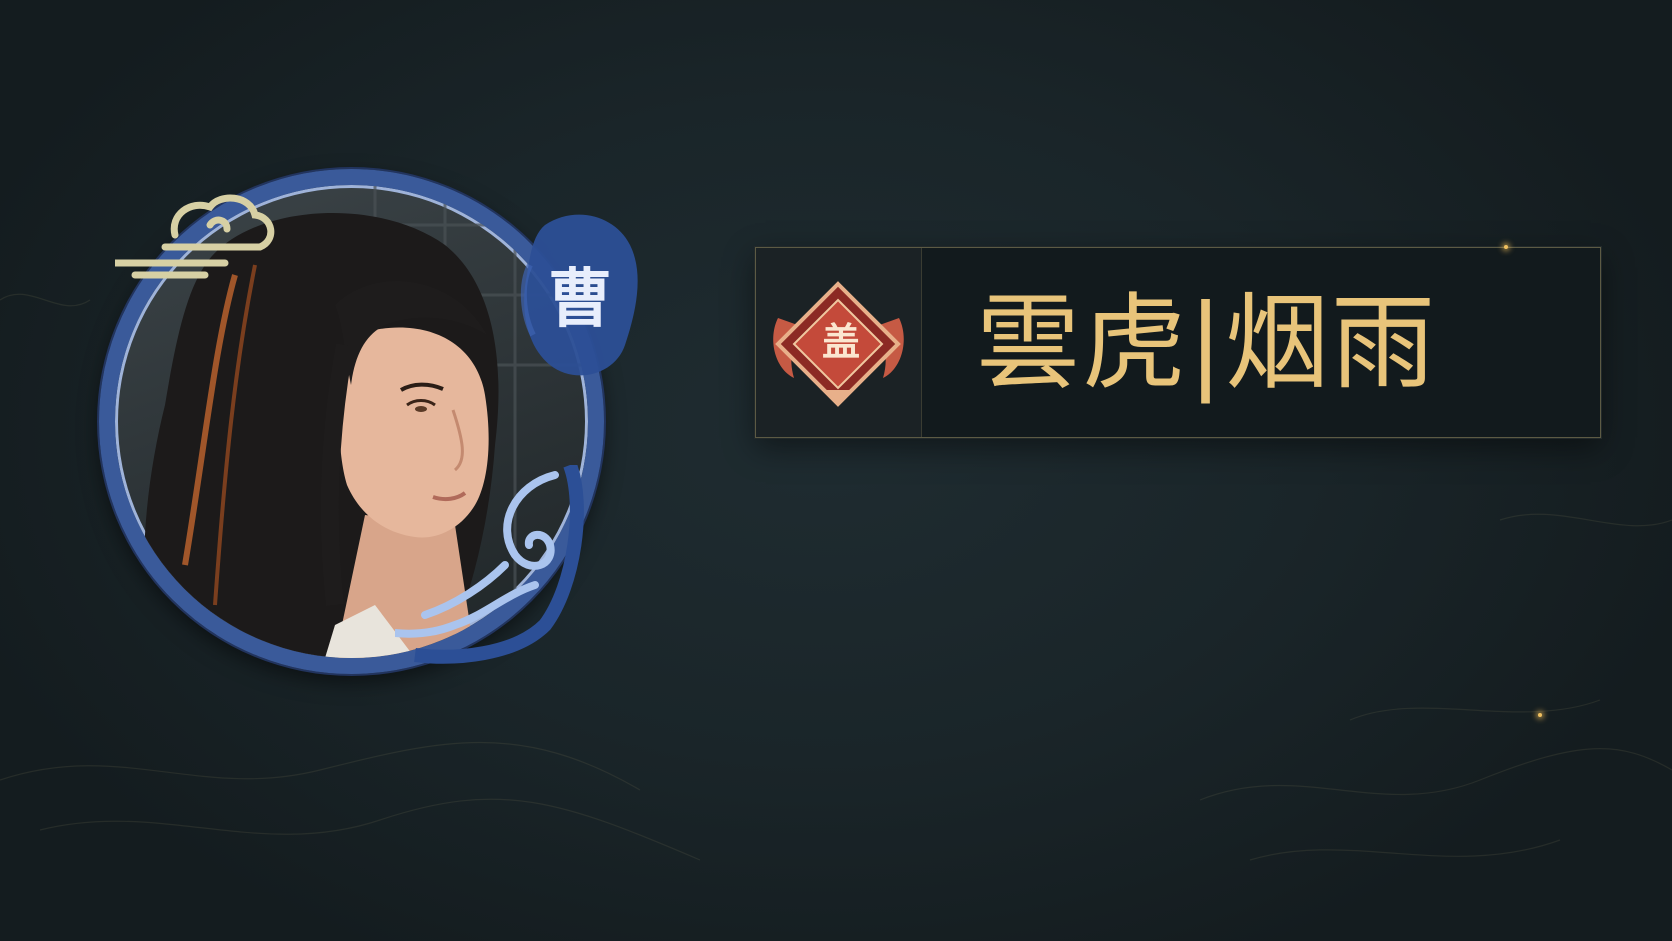 This screenshot has height=941, width=1672. I want to click on emblem-character: 盖, so click(840, 342).